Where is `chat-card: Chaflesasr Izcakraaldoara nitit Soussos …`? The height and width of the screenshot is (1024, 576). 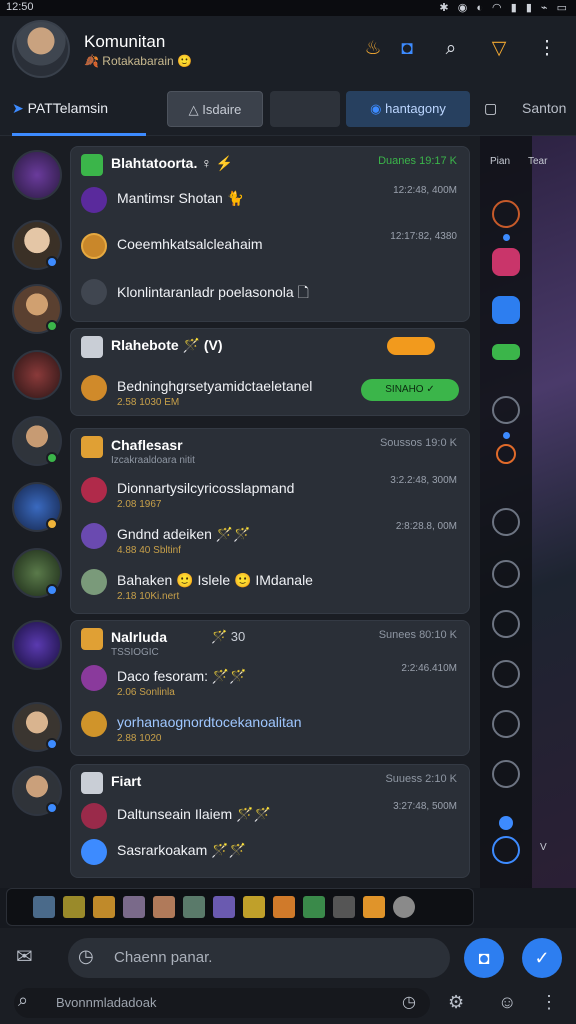 chat-card: Chaflesasr Izcakraaldoara nitit Soussos … is located at coordinates (270, 521).